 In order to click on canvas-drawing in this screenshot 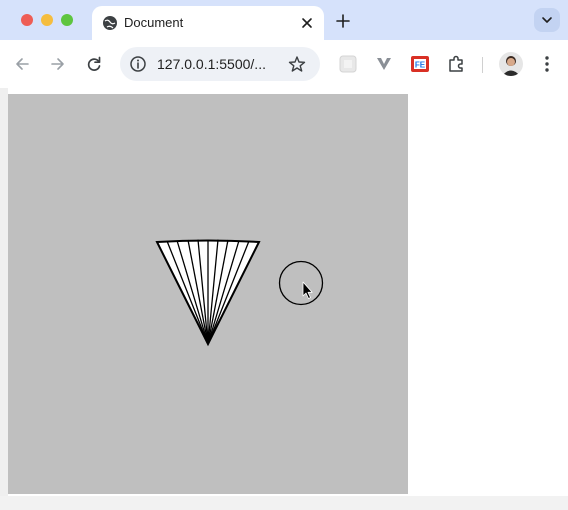, I will do `click(239, 293)`.